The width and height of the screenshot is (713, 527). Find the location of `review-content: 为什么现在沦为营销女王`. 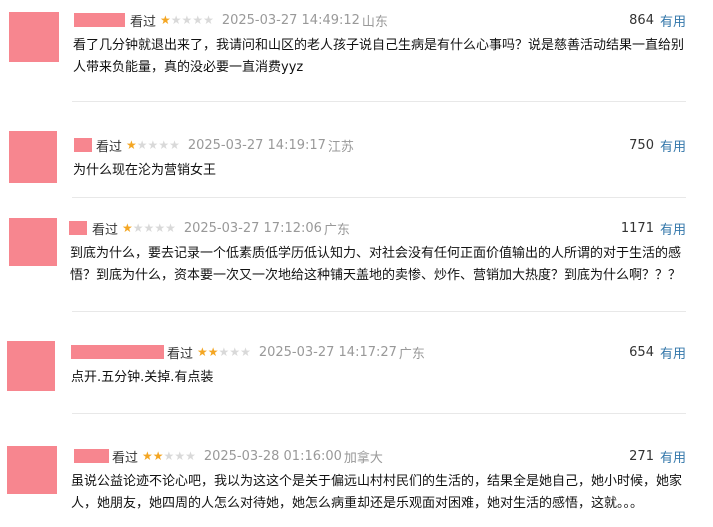

review-content: 为什么现在沦为营销女王 is located at coordinates (144, 171).